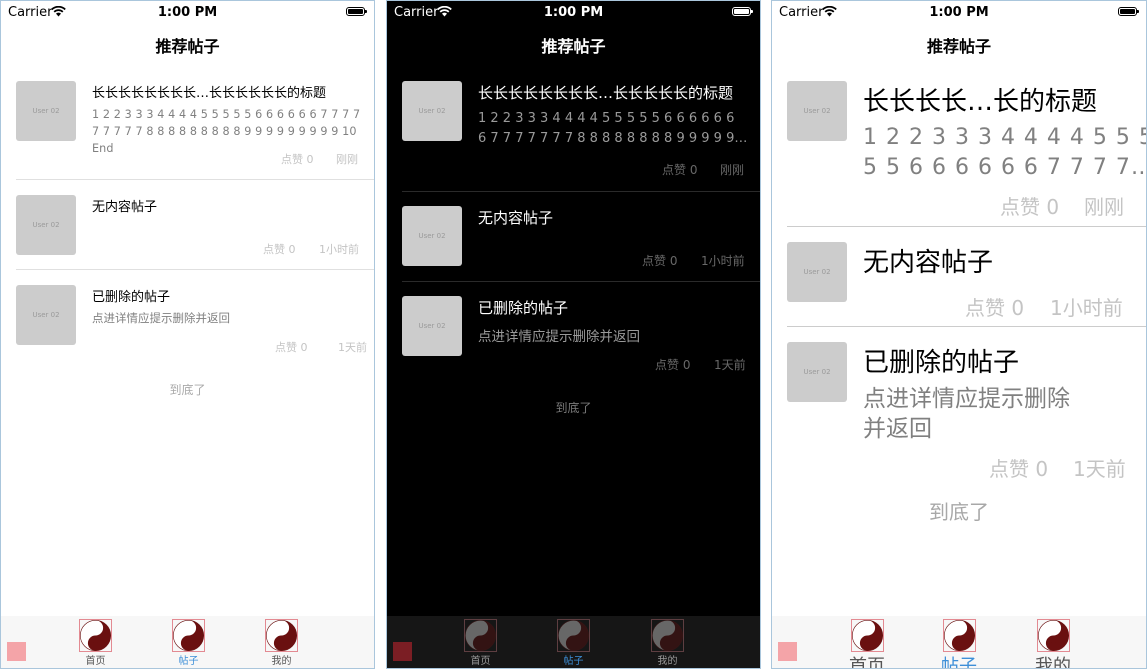 This screenshot has width=1147, height=669. I want to click on post-title: 长长长长…长的标题, so click(980, 102).